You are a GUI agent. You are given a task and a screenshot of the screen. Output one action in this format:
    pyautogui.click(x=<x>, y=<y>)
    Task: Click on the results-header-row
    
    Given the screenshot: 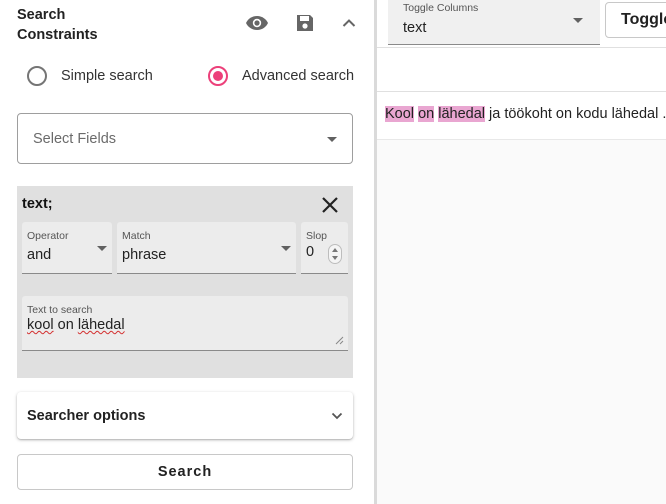 What is the action you would take?
    pyautogui.click(x=521, y=70)
    